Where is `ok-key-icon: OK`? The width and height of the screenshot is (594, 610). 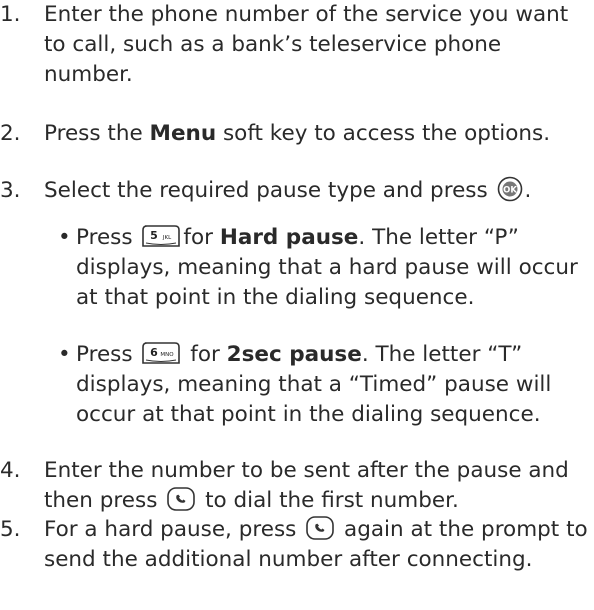
ok-key-icon: OK is located at coordinates (510, 189).